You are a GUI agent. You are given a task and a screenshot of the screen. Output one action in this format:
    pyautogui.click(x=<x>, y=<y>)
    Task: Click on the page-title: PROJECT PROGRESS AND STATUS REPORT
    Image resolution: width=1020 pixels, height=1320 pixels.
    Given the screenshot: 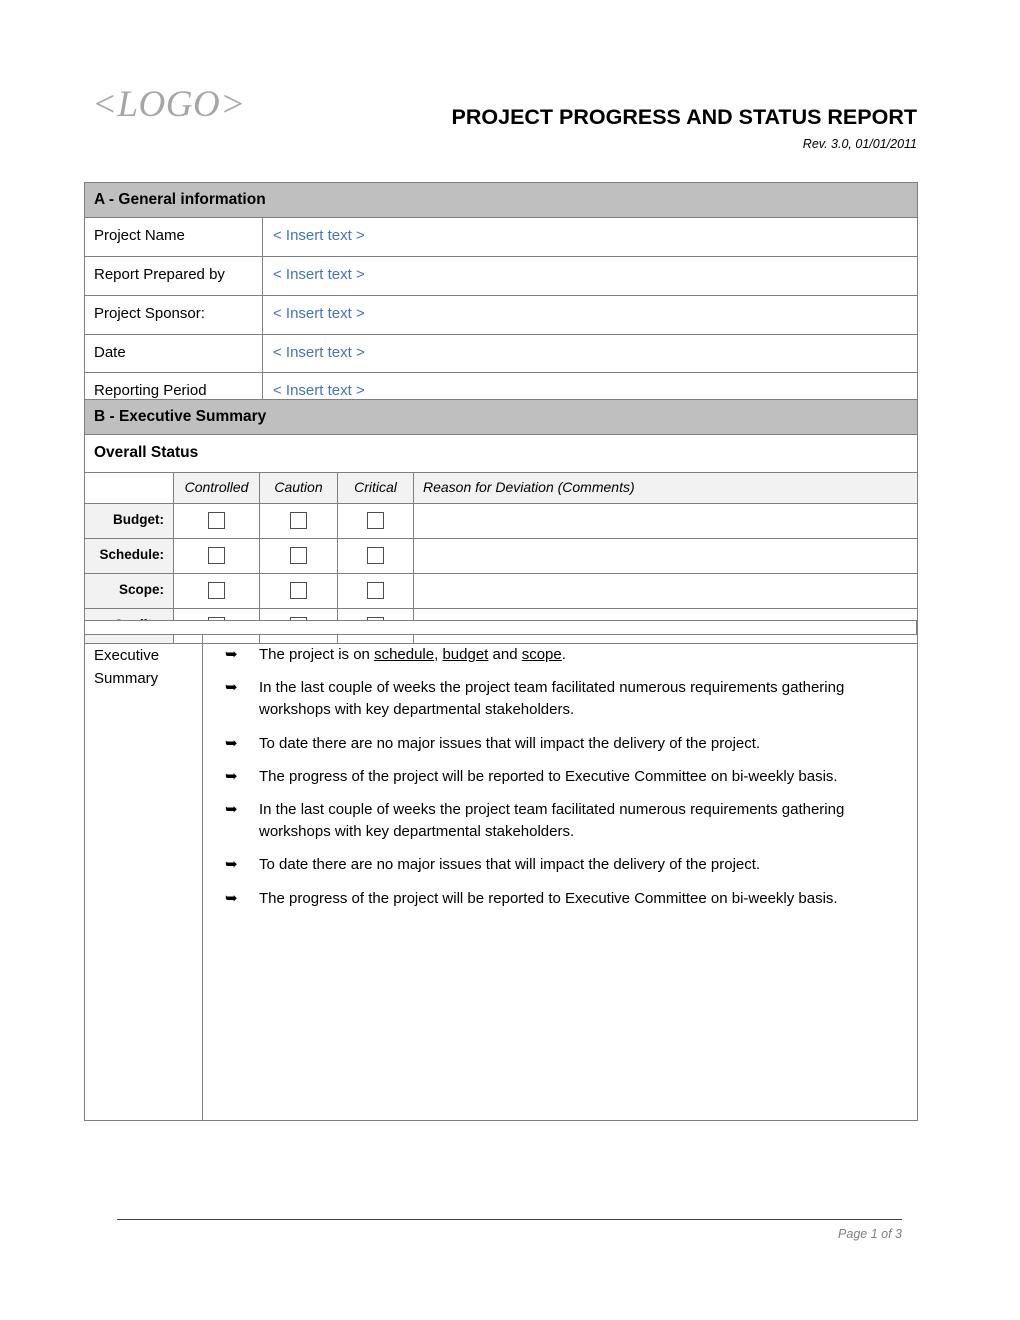 What is the action you would take?
    pyautogui.click(x=684, y=117)
    